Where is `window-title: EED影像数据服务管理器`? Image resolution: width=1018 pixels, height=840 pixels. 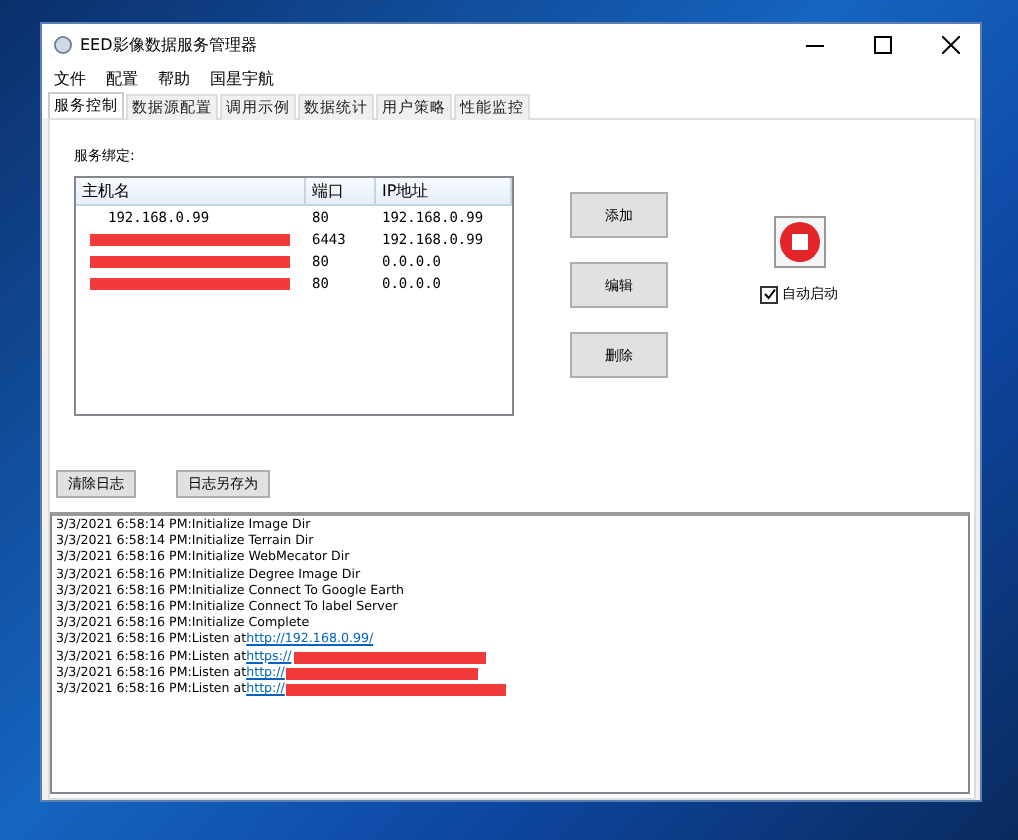 window-title: EED影像数据服务管理器 is located at coordinates (169, 45).